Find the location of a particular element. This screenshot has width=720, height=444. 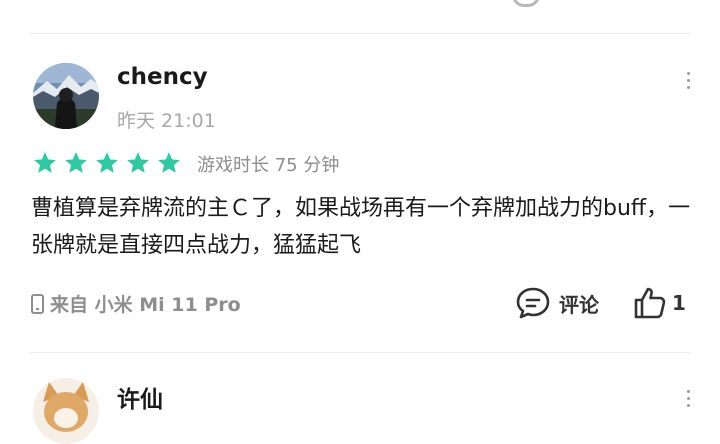

playtime: 游戏时长 75 分钟 is located at coordinates (268, 165).